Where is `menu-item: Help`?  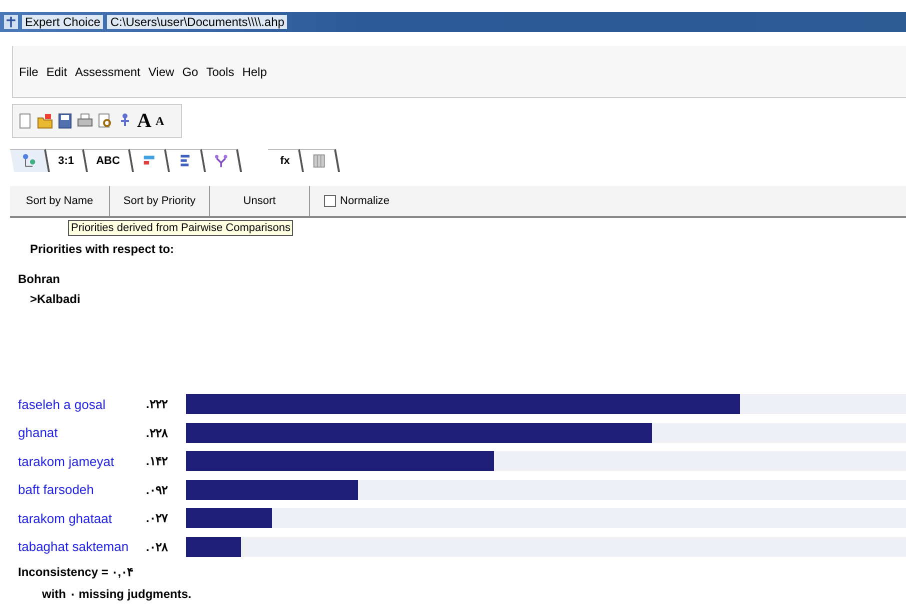 menu-item: Help is located at coordinates (254, 71).